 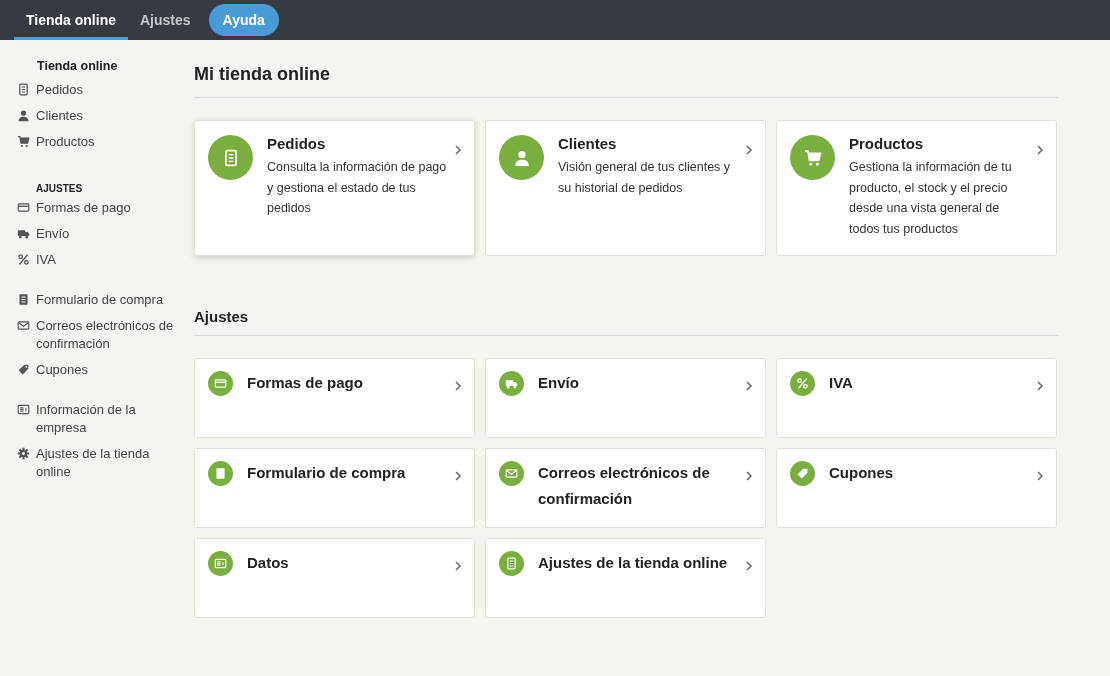 What do you see at coordinates (165, 20) in the screenshot?
I see `nav-tab: Ajustes` at bounding box center [165, 20].